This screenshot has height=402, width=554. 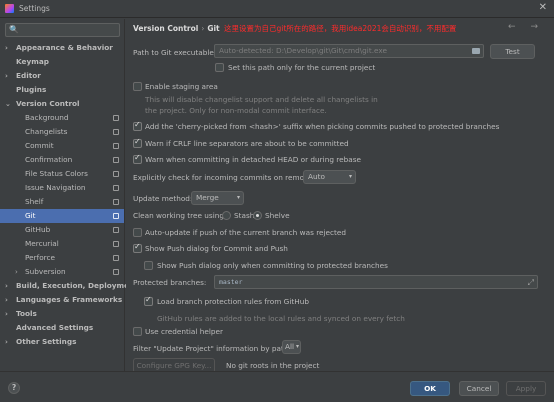 I want to click on sidebar-item-label: Subversion, so click(x=45, y=271).